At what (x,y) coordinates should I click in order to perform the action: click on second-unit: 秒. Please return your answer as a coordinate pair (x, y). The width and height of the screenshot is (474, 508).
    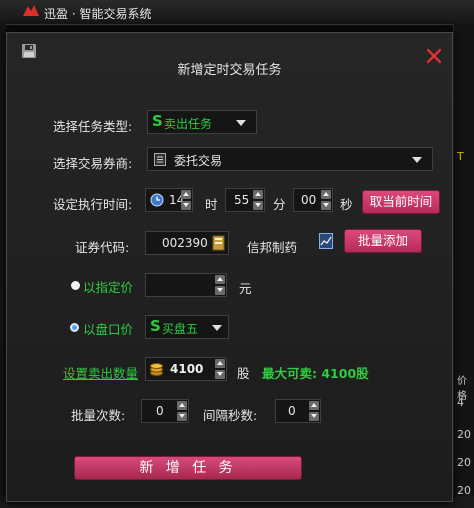
    Looking at the image, I should click on (346, 204).